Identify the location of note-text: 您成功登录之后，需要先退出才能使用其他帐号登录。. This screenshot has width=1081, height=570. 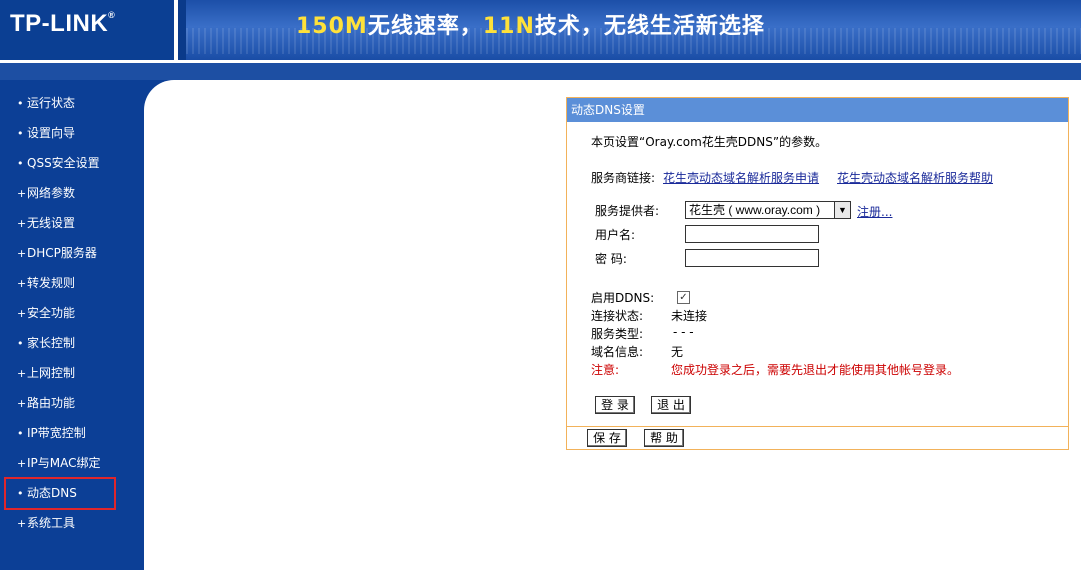
(815, 370).